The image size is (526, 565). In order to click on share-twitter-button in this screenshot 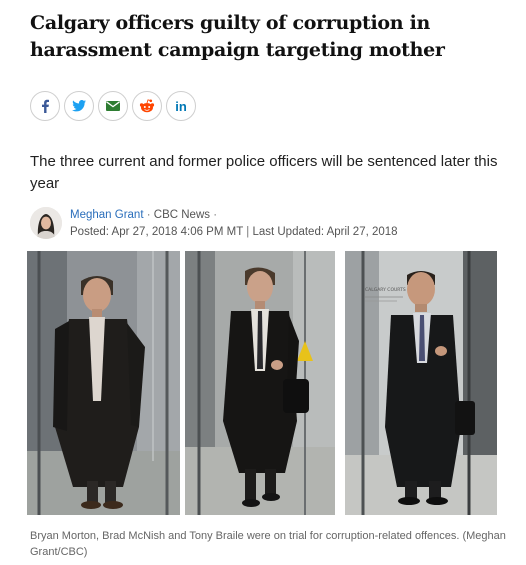, I will do `click(79, 106)`.